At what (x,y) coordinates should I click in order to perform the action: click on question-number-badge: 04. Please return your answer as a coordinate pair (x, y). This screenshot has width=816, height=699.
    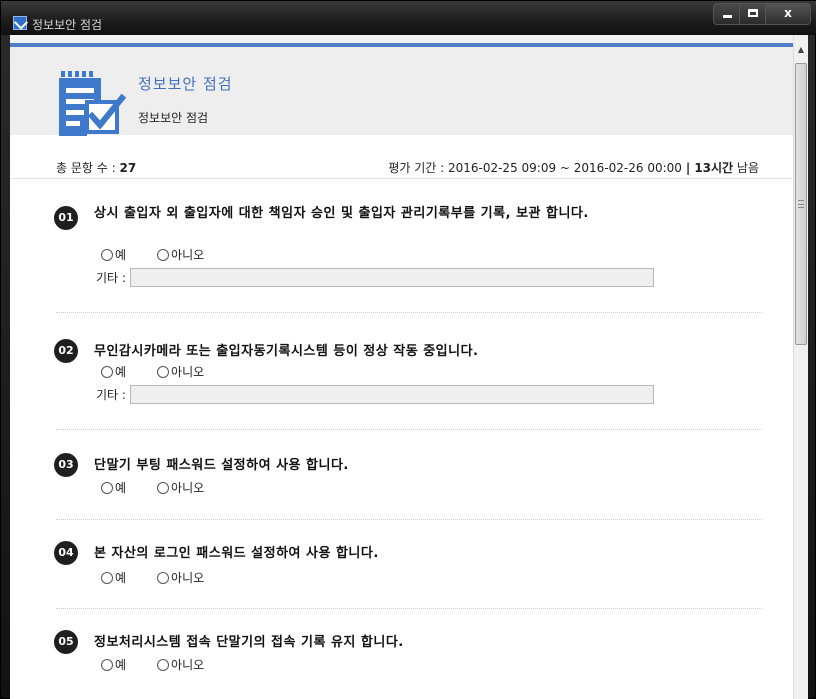
    Looking at the image, I should click on (66, 553).